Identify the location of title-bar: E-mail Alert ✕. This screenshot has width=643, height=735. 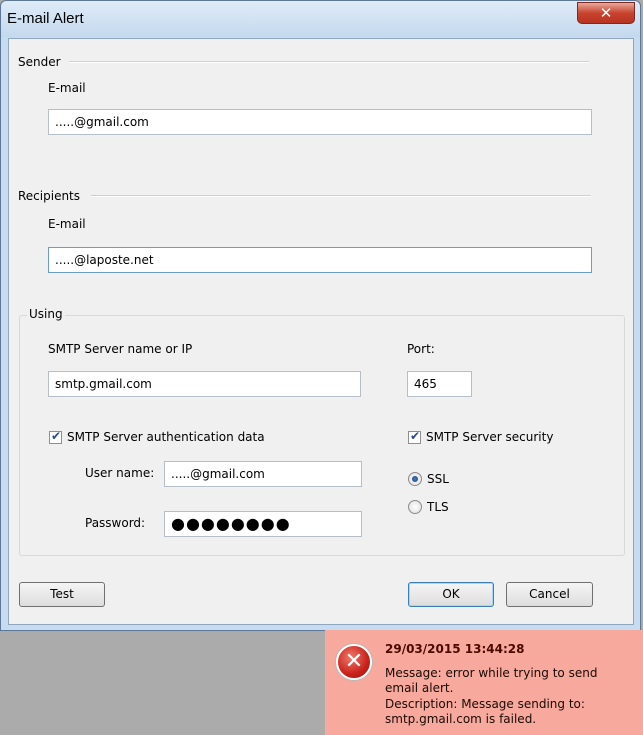
(320, 19).